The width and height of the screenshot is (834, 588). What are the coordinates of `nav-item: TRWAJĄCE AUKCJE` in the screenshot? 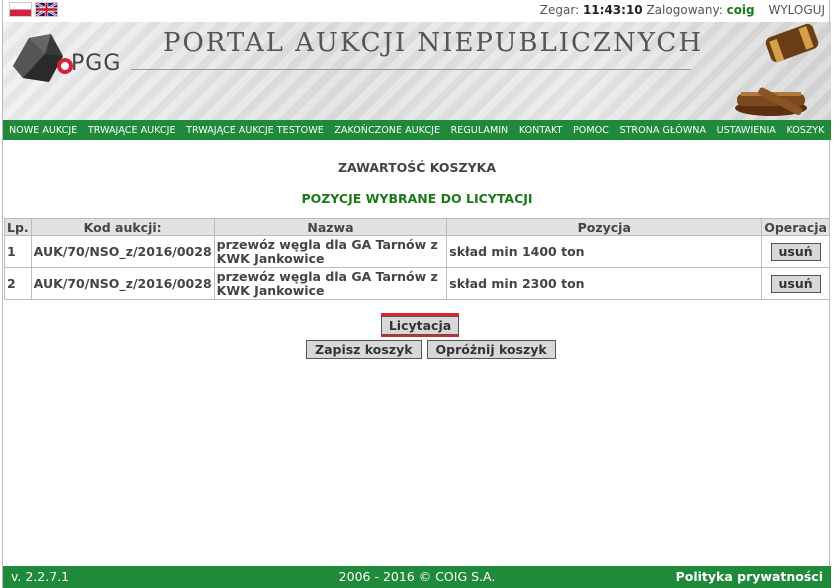 It's located at (132, 130).